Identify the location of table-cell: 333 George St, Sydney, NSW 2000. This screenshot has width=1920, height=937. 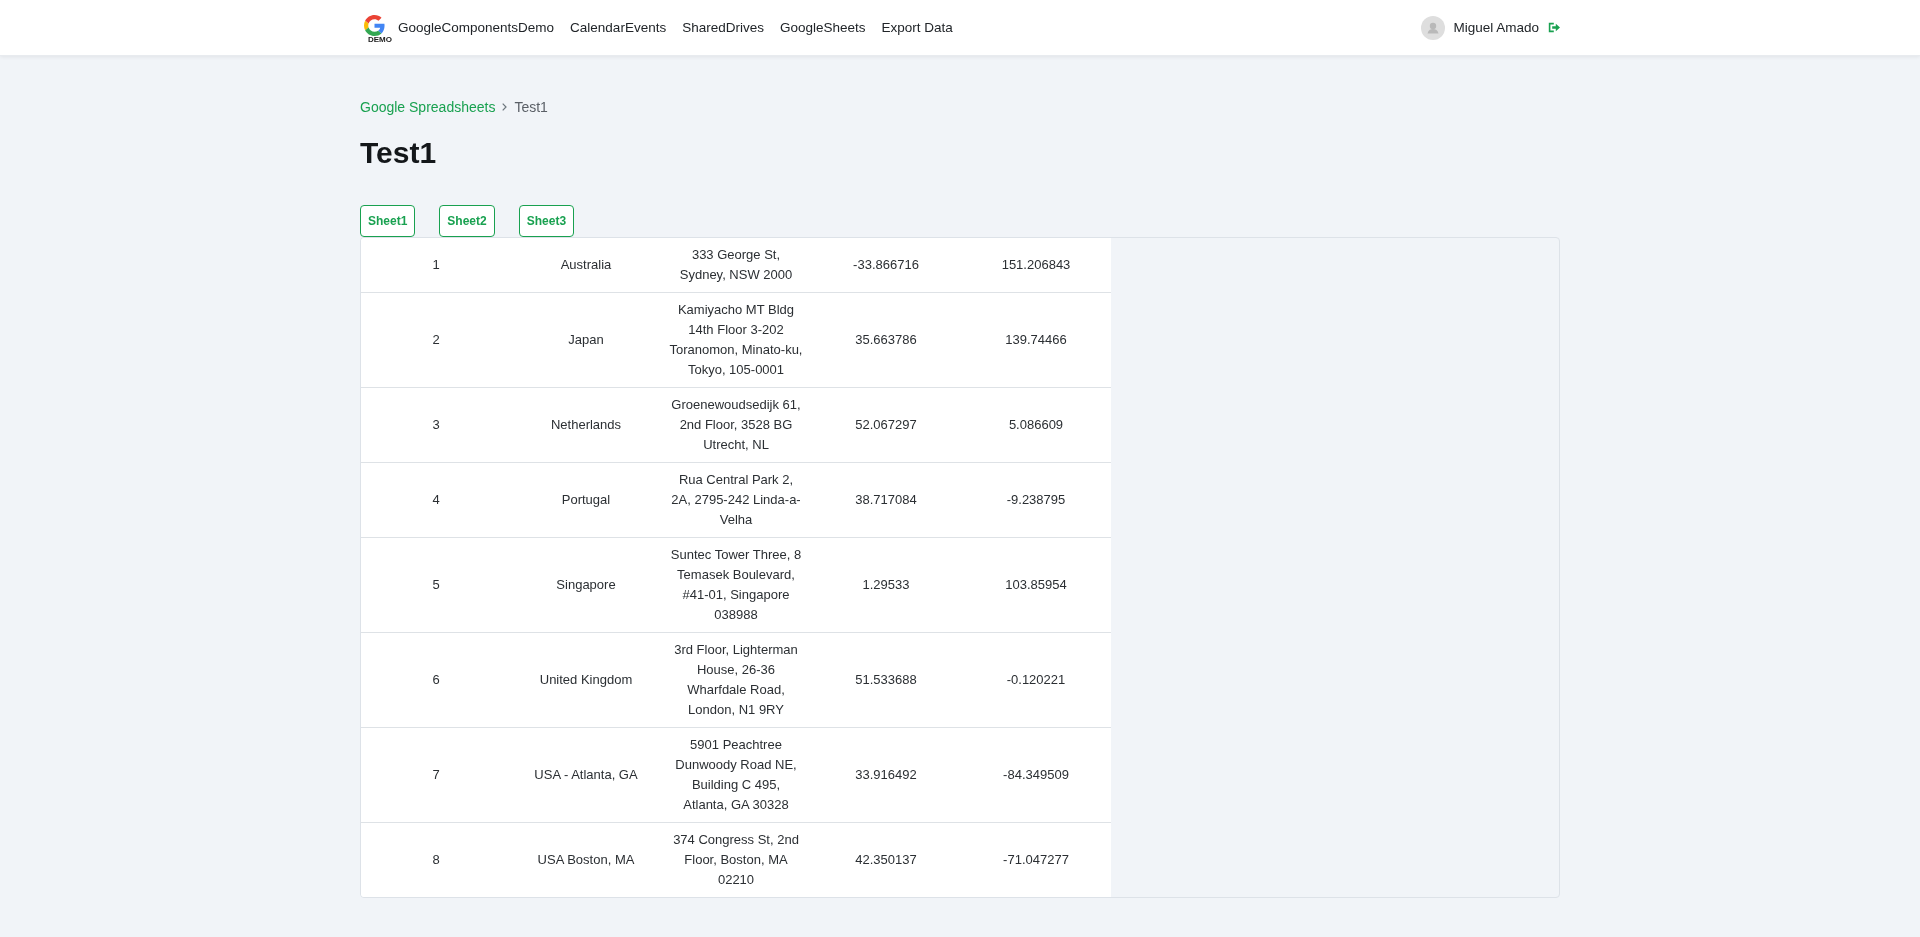
(736, 265).